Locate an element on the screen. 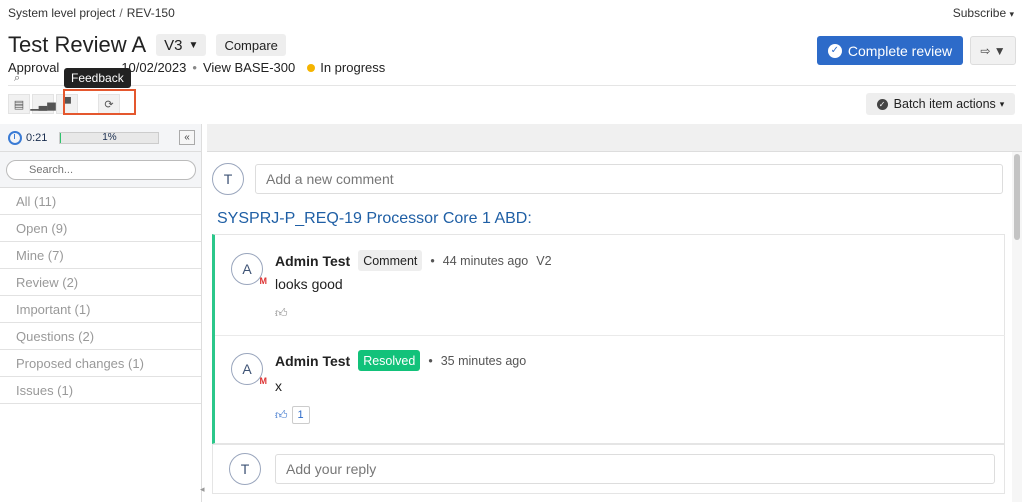 The image size is (1022, 502). new-comment-input: Add a new comment is located at coordinates (629, 179).